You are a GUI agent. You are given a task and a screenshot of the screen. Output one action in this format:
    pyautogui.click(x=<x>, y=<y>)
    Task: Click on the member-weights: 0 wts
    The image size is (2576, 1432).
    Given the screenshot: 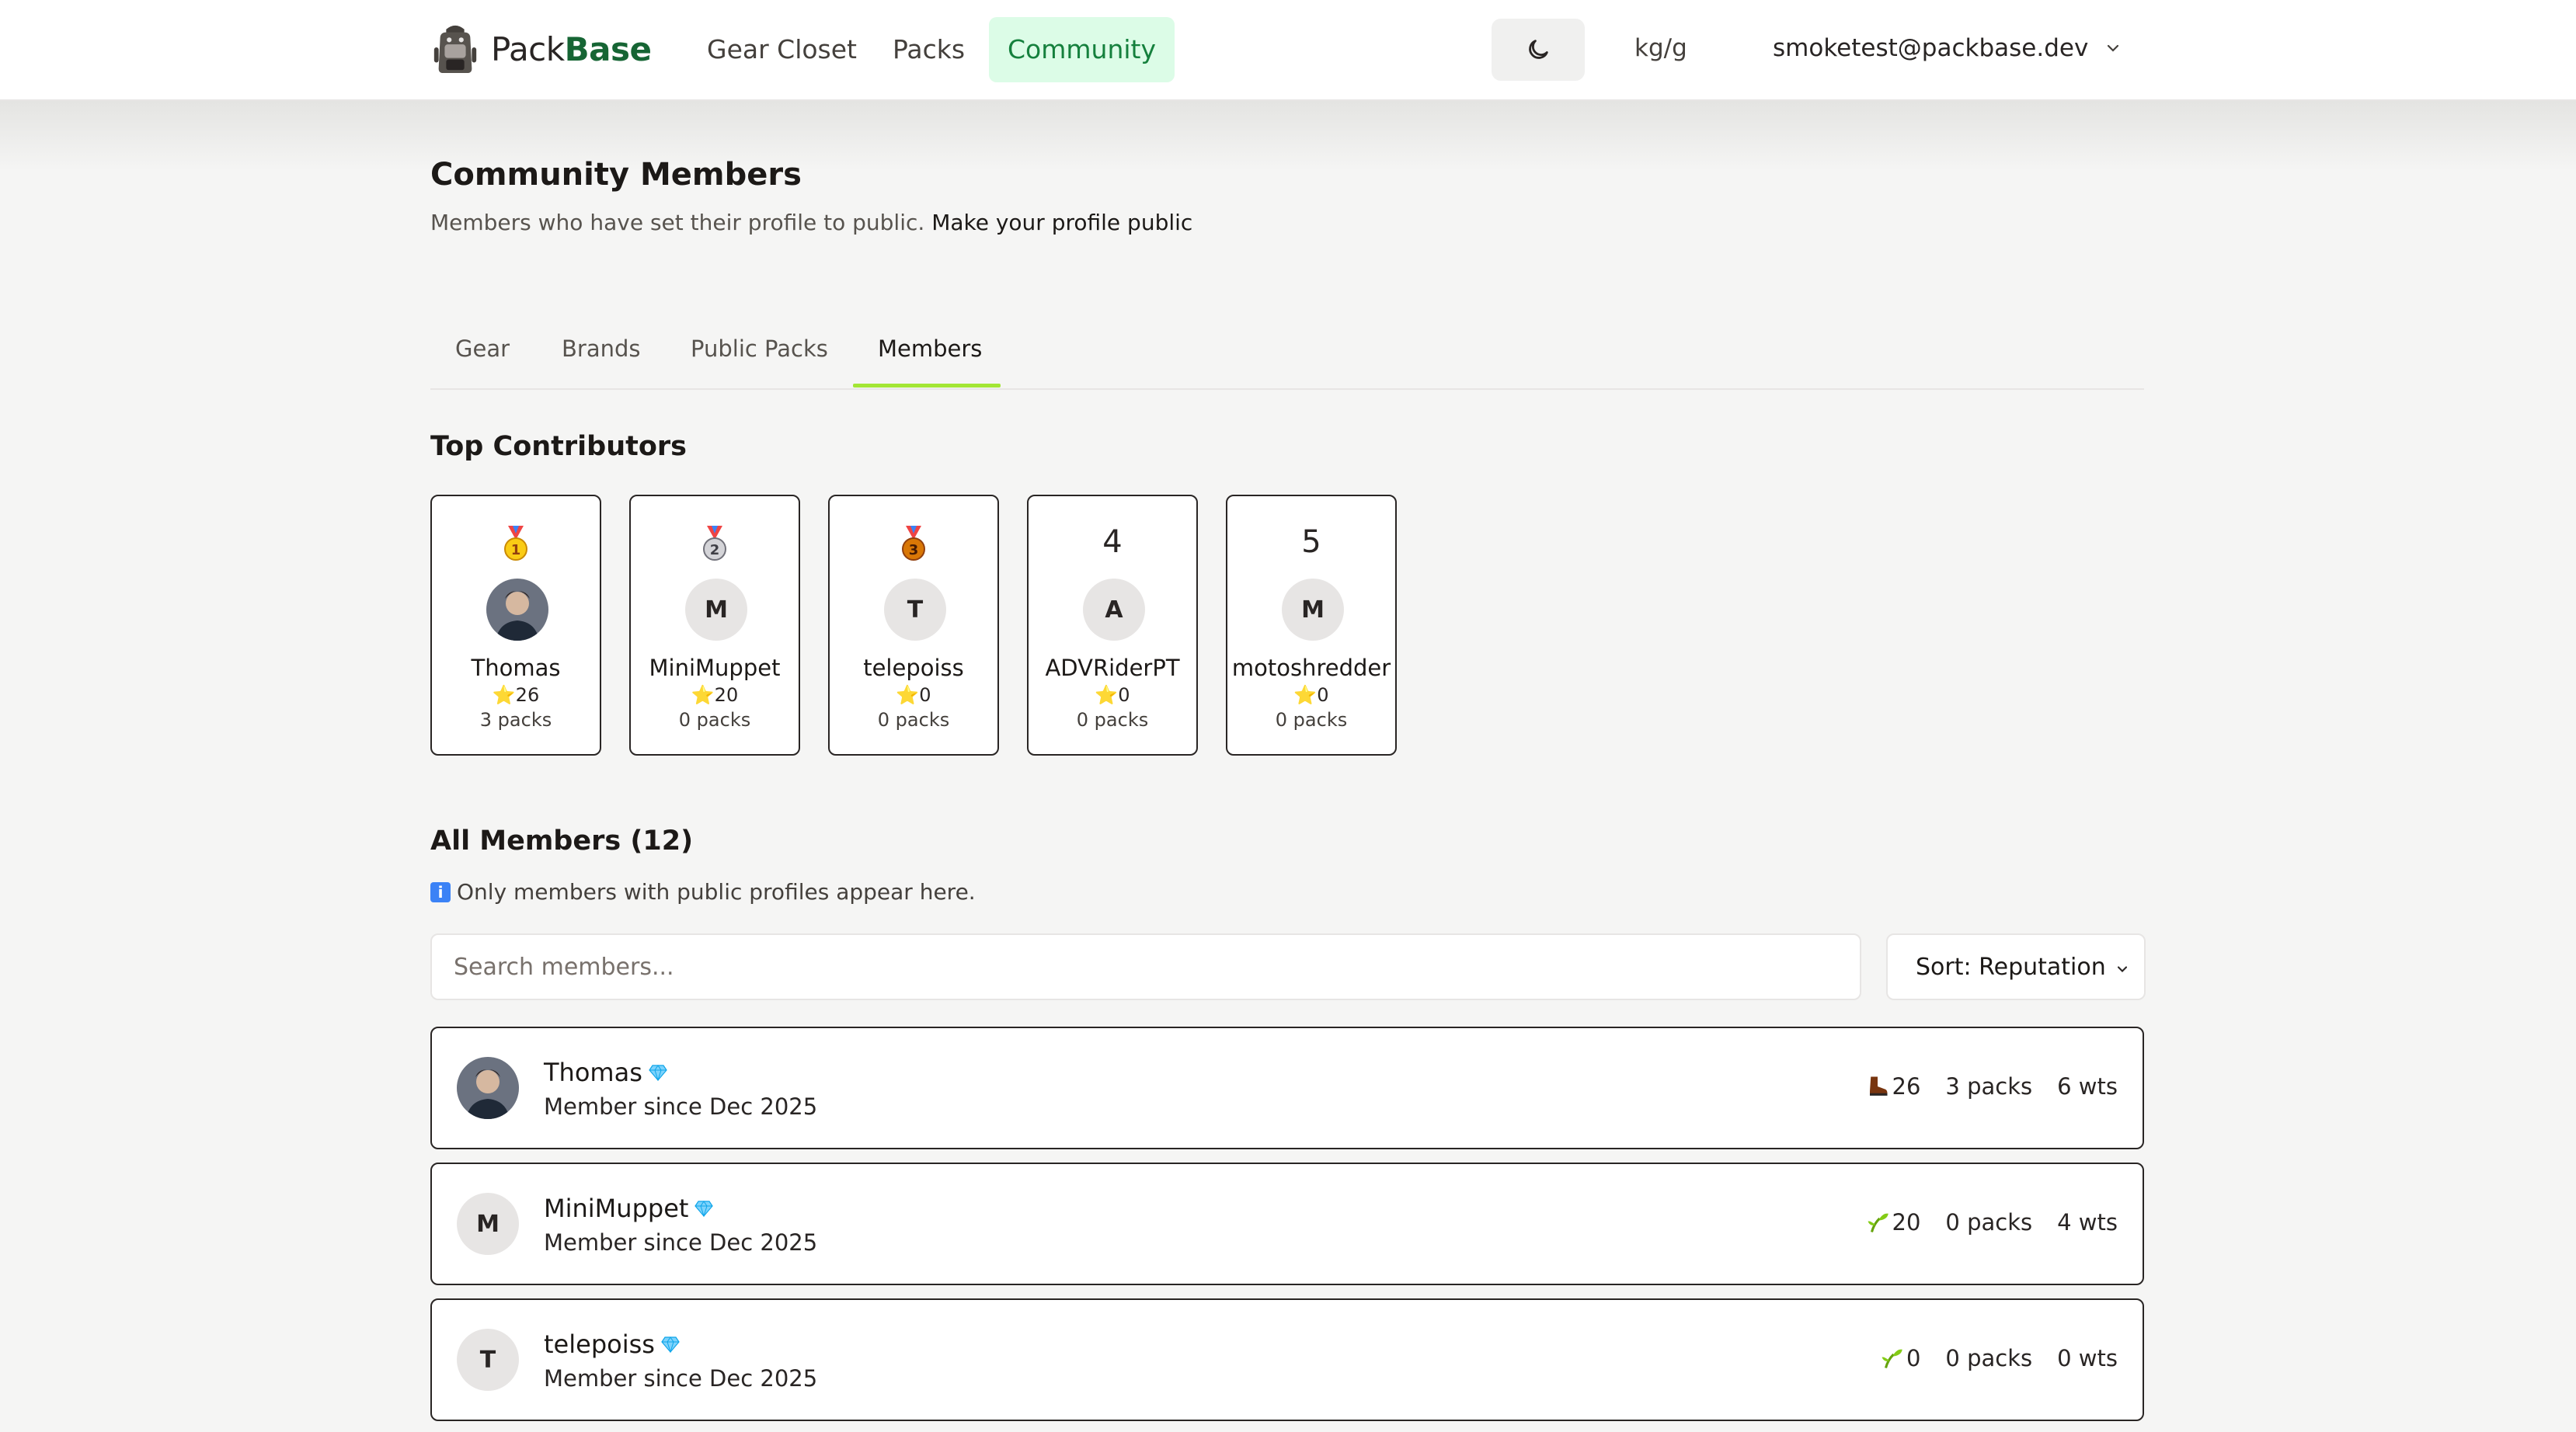 What is the action you would take?
    pyautogui.click(x=2087, y=1358)
    